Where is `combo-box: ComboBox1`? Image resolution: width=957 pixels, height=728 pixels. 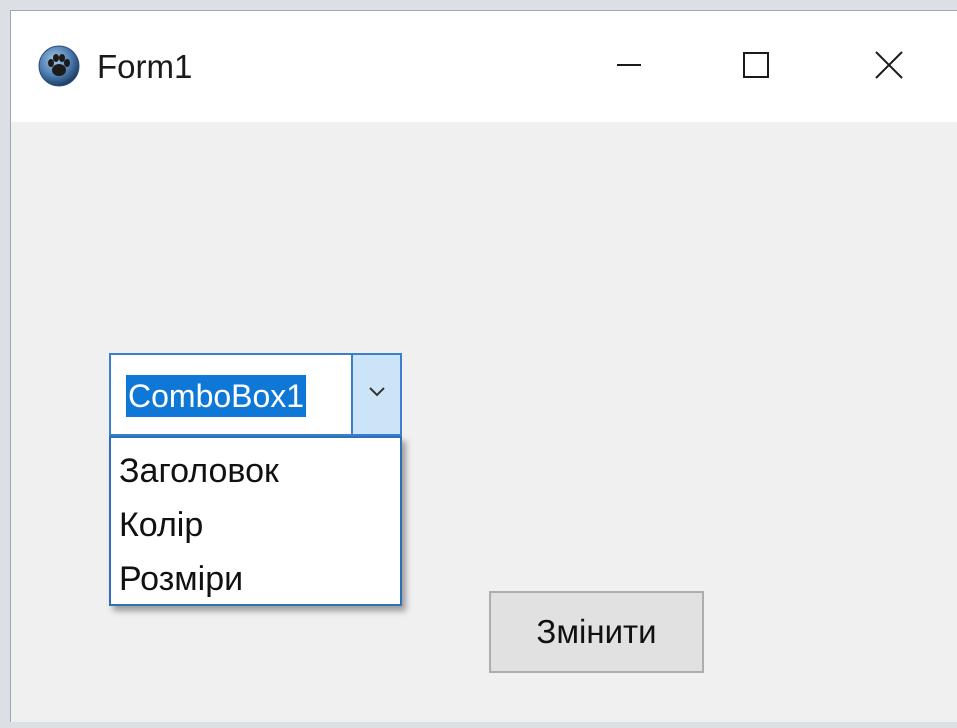
combo-box: ComboBox1 is located at coordinates (255, 394).